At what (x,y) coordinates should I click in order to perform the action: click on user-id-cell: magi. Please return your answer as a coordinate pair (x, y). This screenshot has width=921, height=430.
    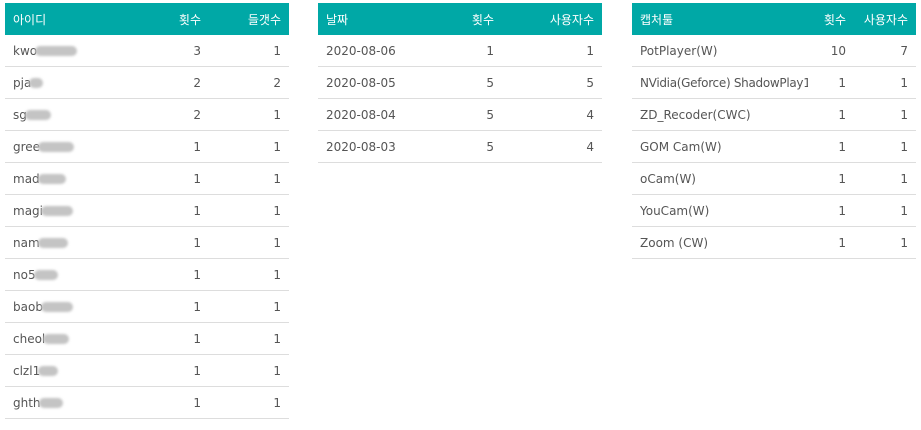
    Looking at the image, I should click on (80, 210).